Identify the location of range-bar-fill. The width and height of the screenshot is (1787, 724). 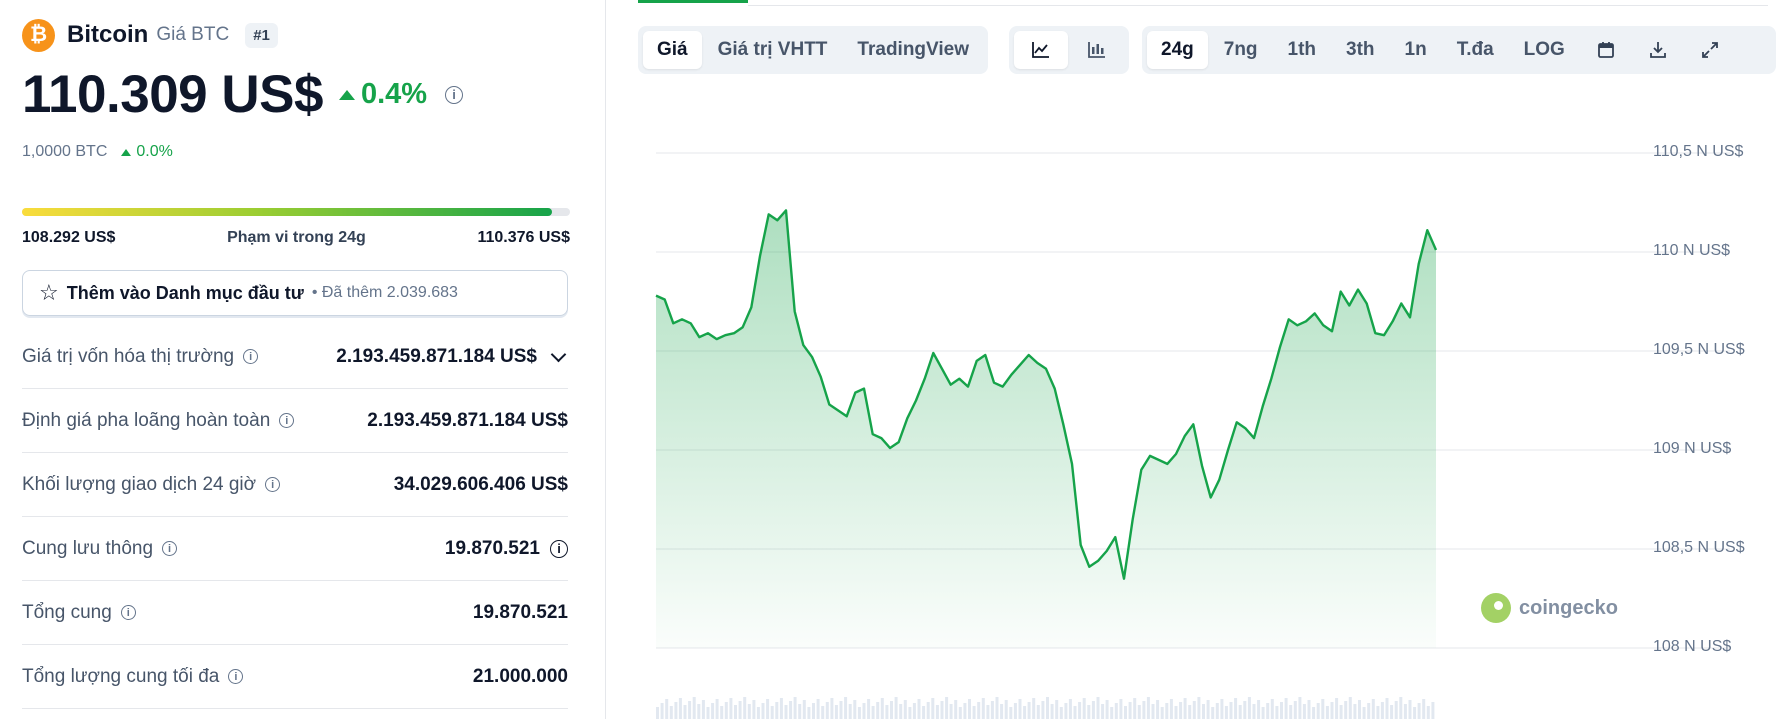
(287, 212).